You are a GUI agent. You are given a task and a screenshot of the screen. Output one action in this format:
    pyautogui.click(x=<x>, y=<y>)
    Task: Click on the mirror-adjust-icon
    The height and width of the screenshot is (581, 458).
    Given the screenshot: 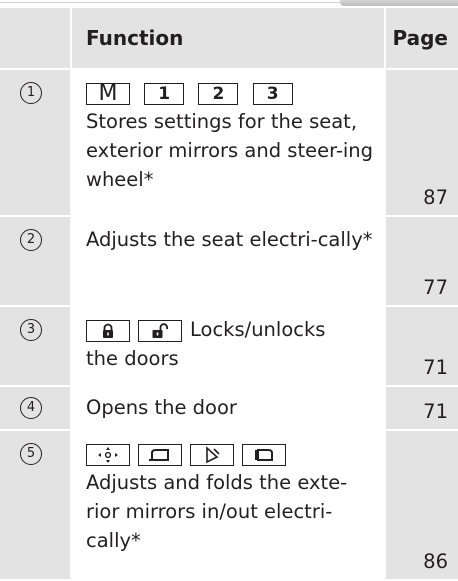 What is the action you would take?
    pyautogui.click(x=108, y=454)
    